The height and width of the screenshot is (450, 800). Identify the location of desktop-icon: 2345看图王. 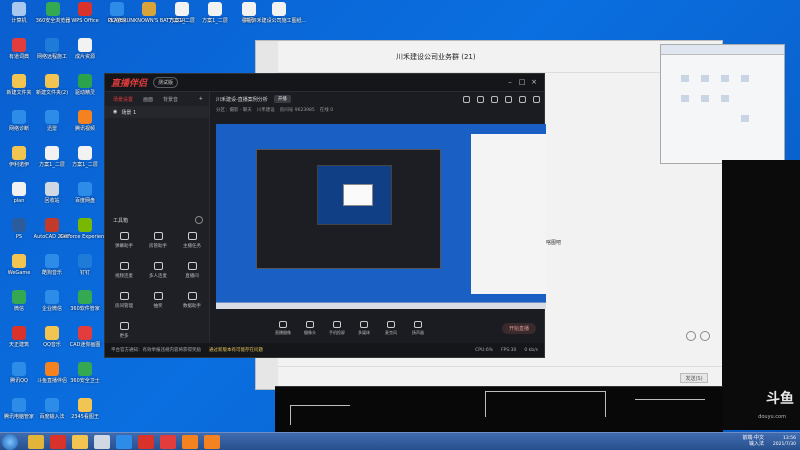
(85, 415).